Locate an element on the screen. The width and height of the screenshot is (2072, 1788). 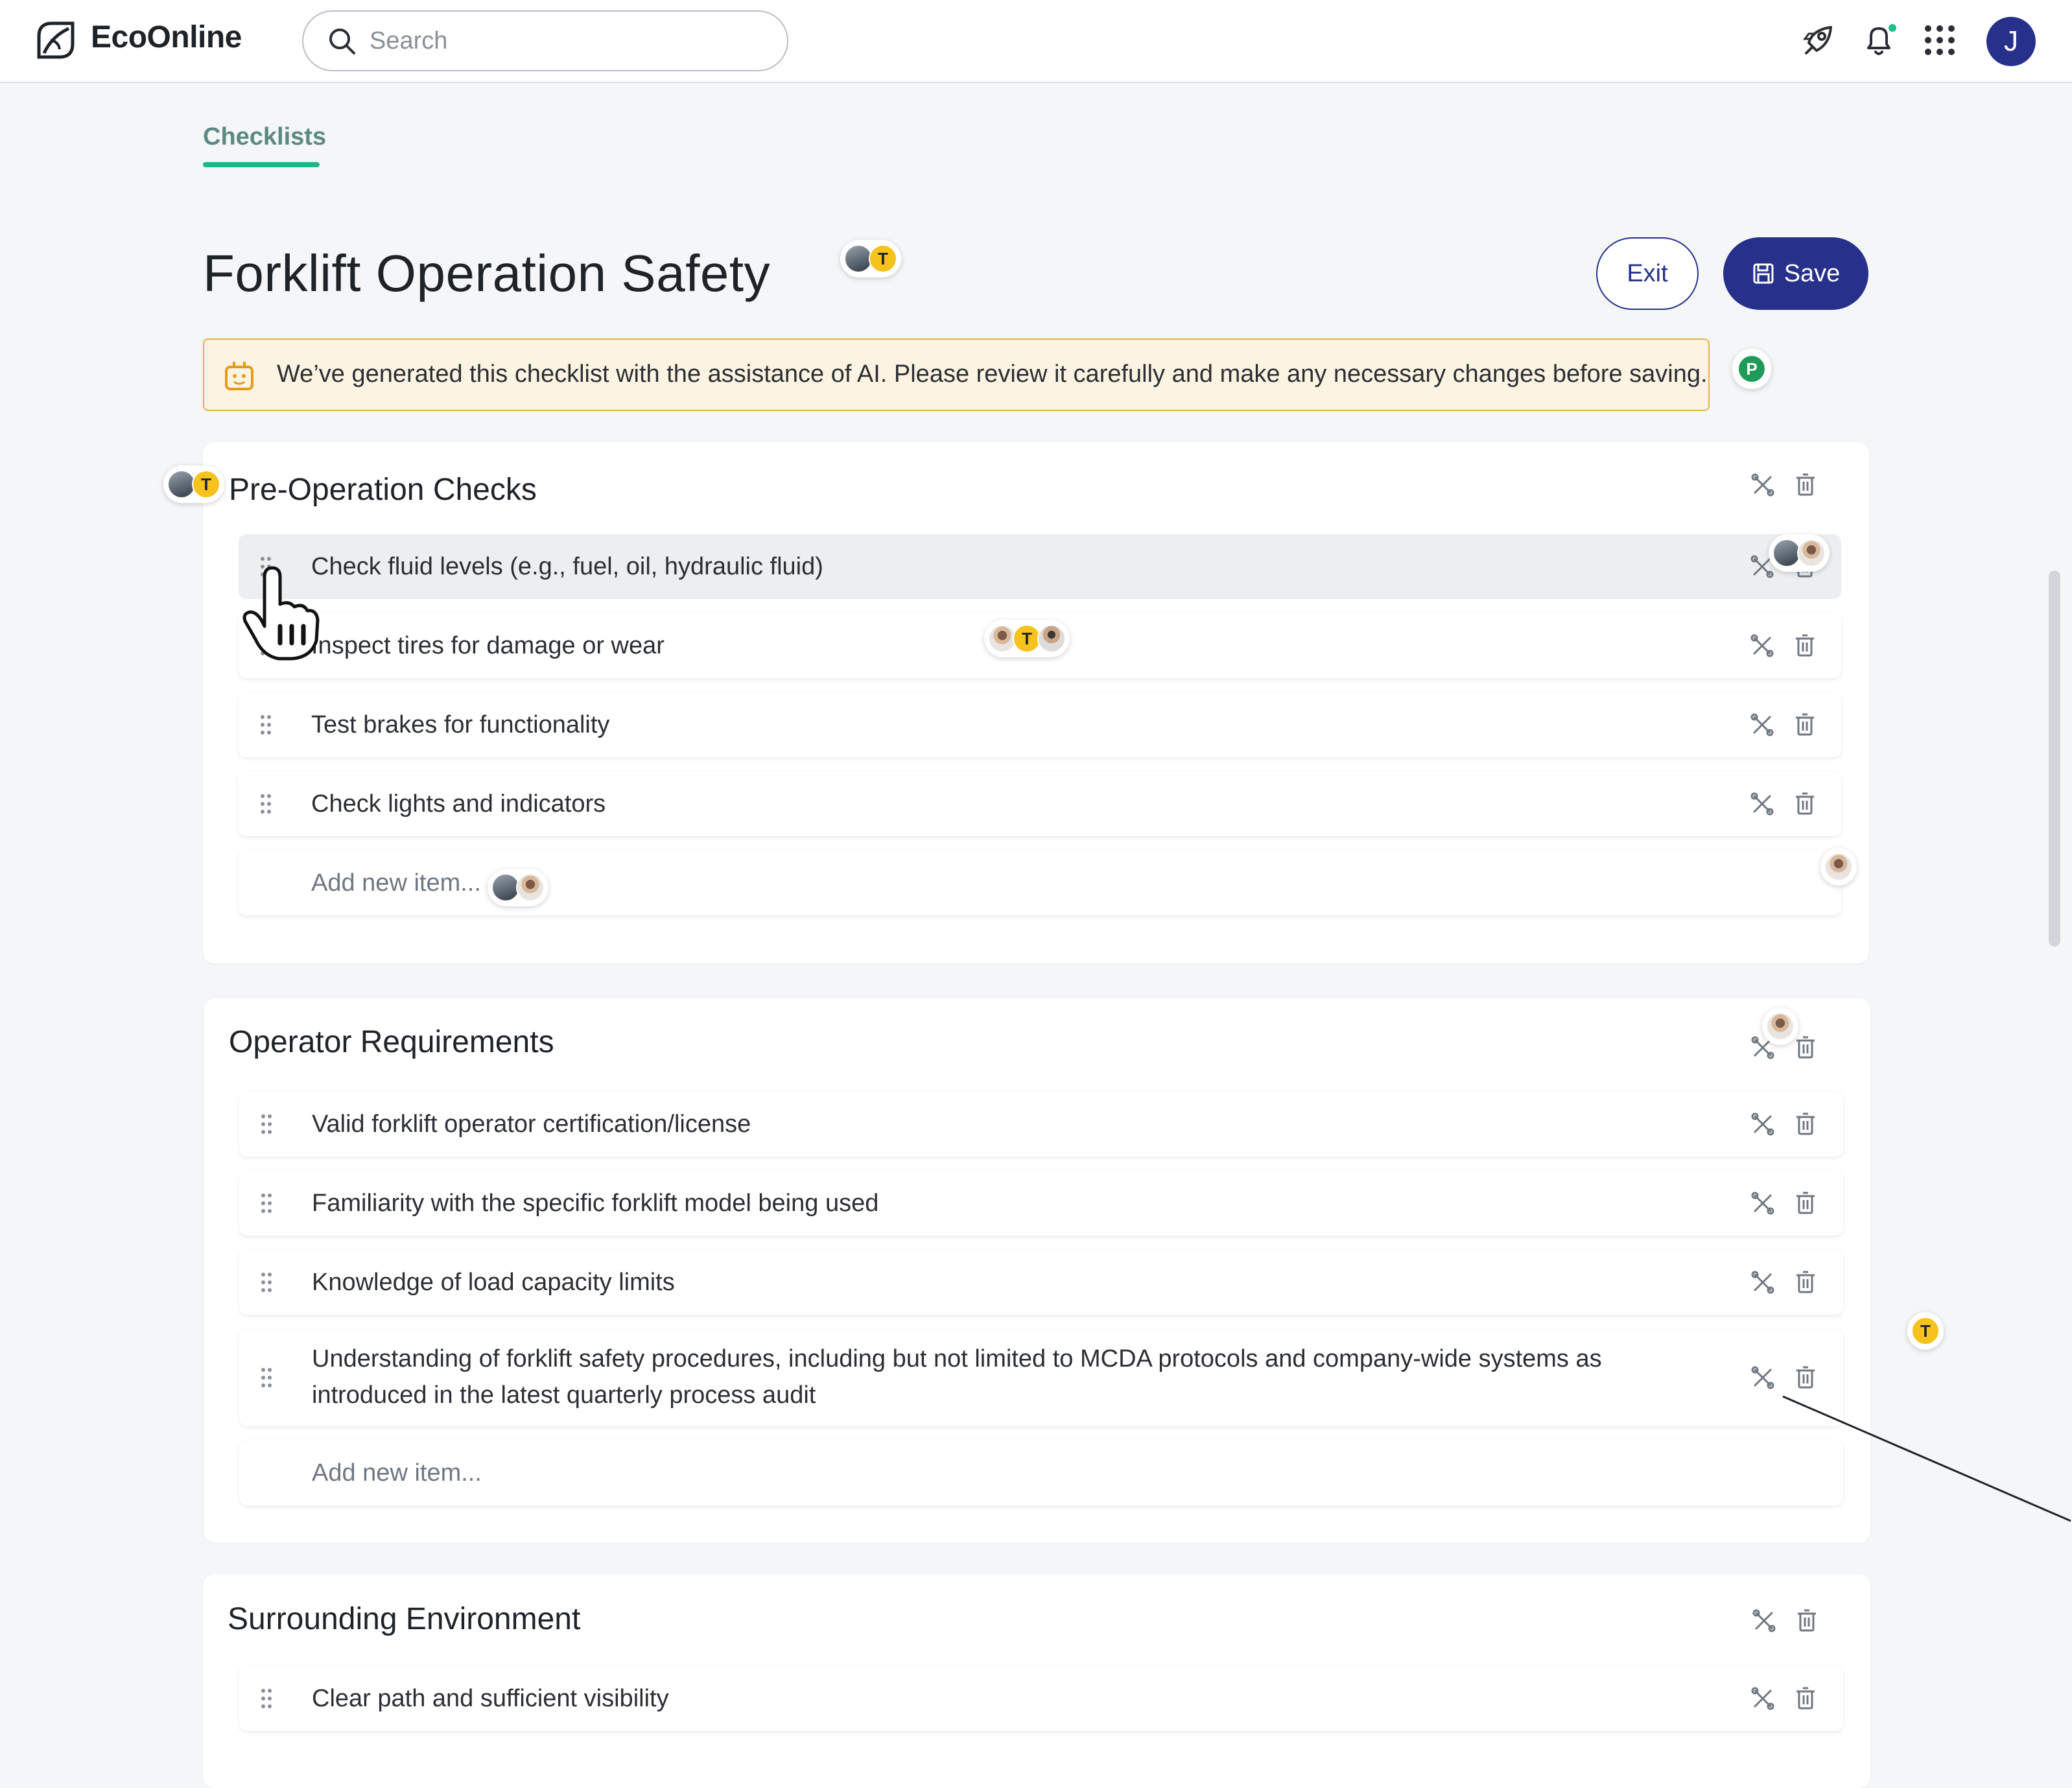
connector-line is located at coordinates (1926, 1458).